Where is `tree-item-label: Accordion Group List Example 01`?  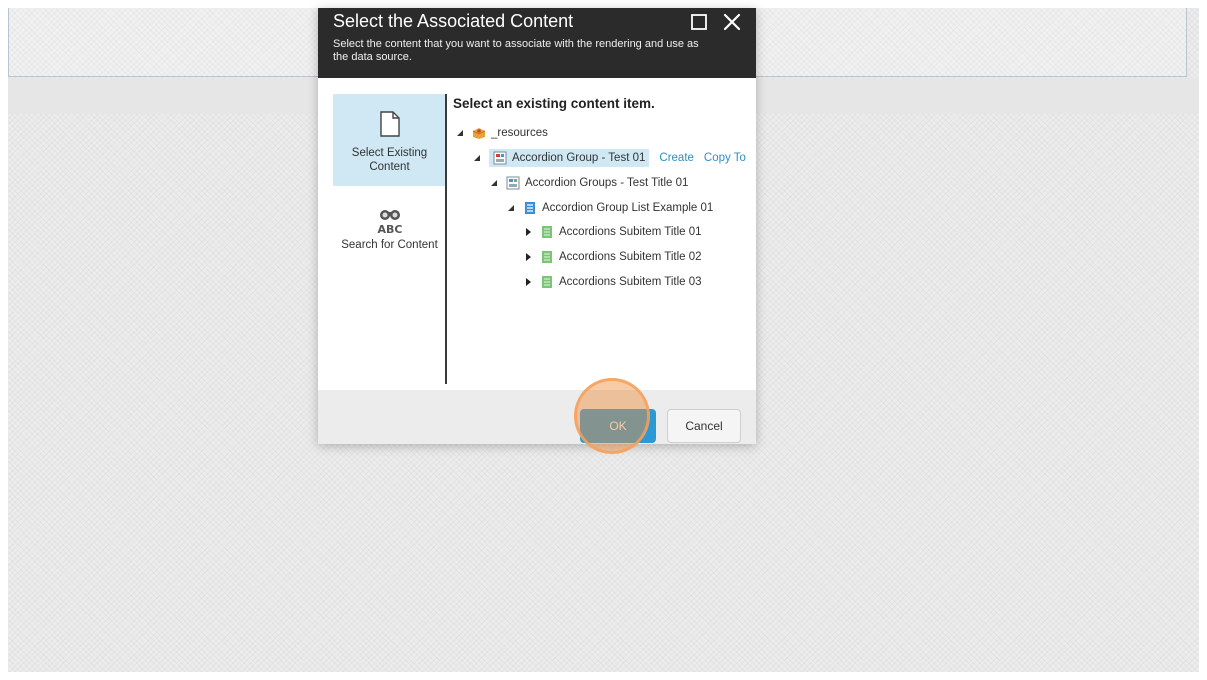 tree-item-label: Accordion Group List Example 01 is located at coordinates (627, 208).